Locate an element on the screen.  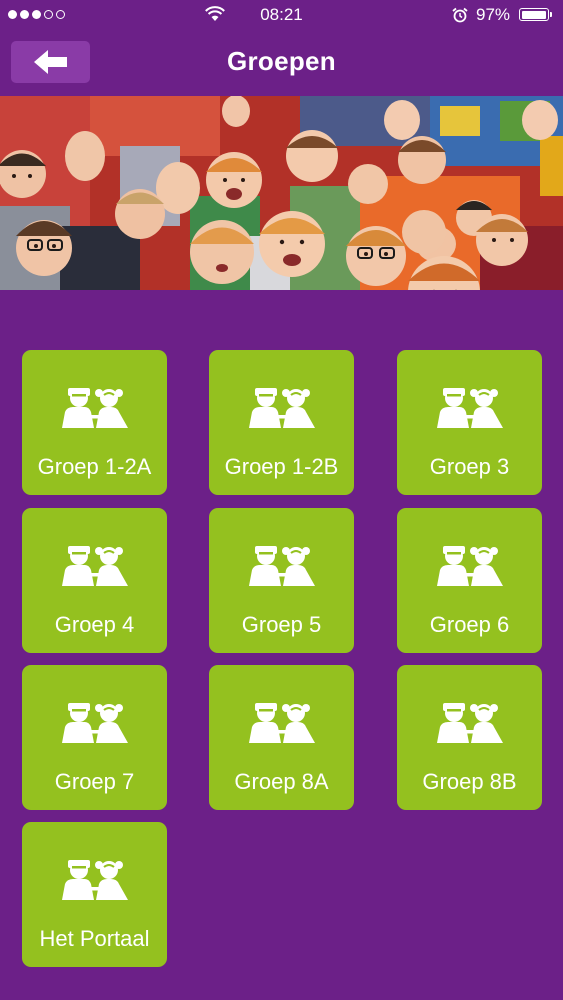
group-label: Groep 8B is located at coordinates (469, 781).